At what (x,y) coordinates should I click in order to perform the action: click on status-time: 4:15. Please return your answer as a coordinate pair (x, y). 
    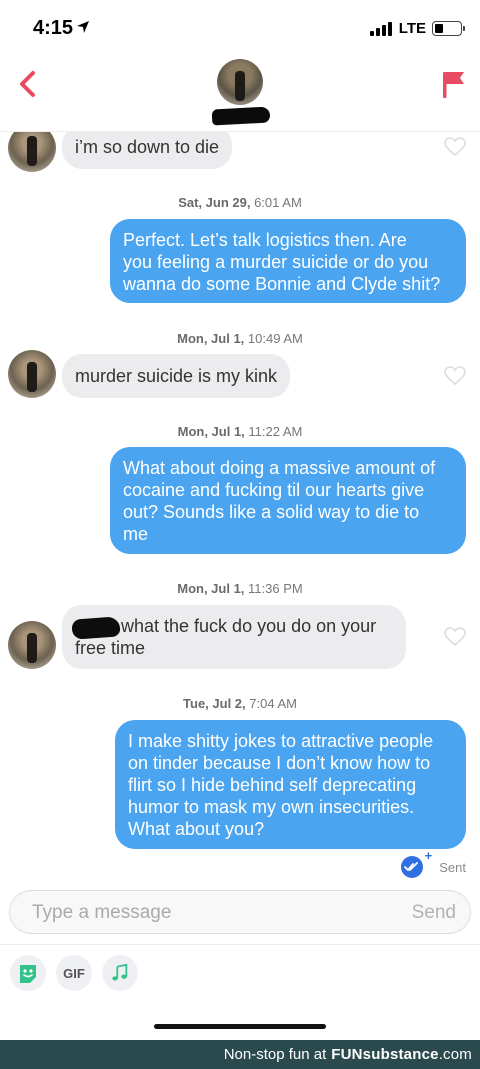
    Looking at the image, I should click on (53, 28).